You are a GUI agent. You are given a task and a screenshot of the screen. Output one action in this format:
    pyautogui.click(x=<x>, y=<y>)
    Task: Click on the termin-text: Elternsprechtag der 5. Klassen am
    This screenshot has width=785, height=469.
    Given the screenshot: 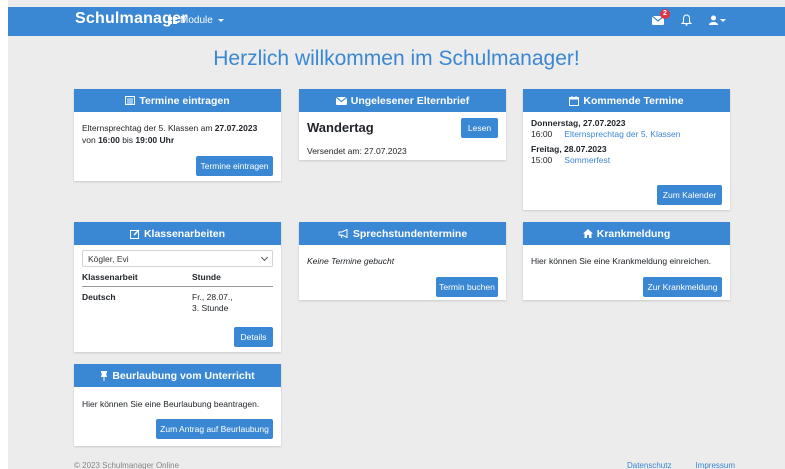 What is the action you would take?
    pyautogui.click(x=148, y=128)
    